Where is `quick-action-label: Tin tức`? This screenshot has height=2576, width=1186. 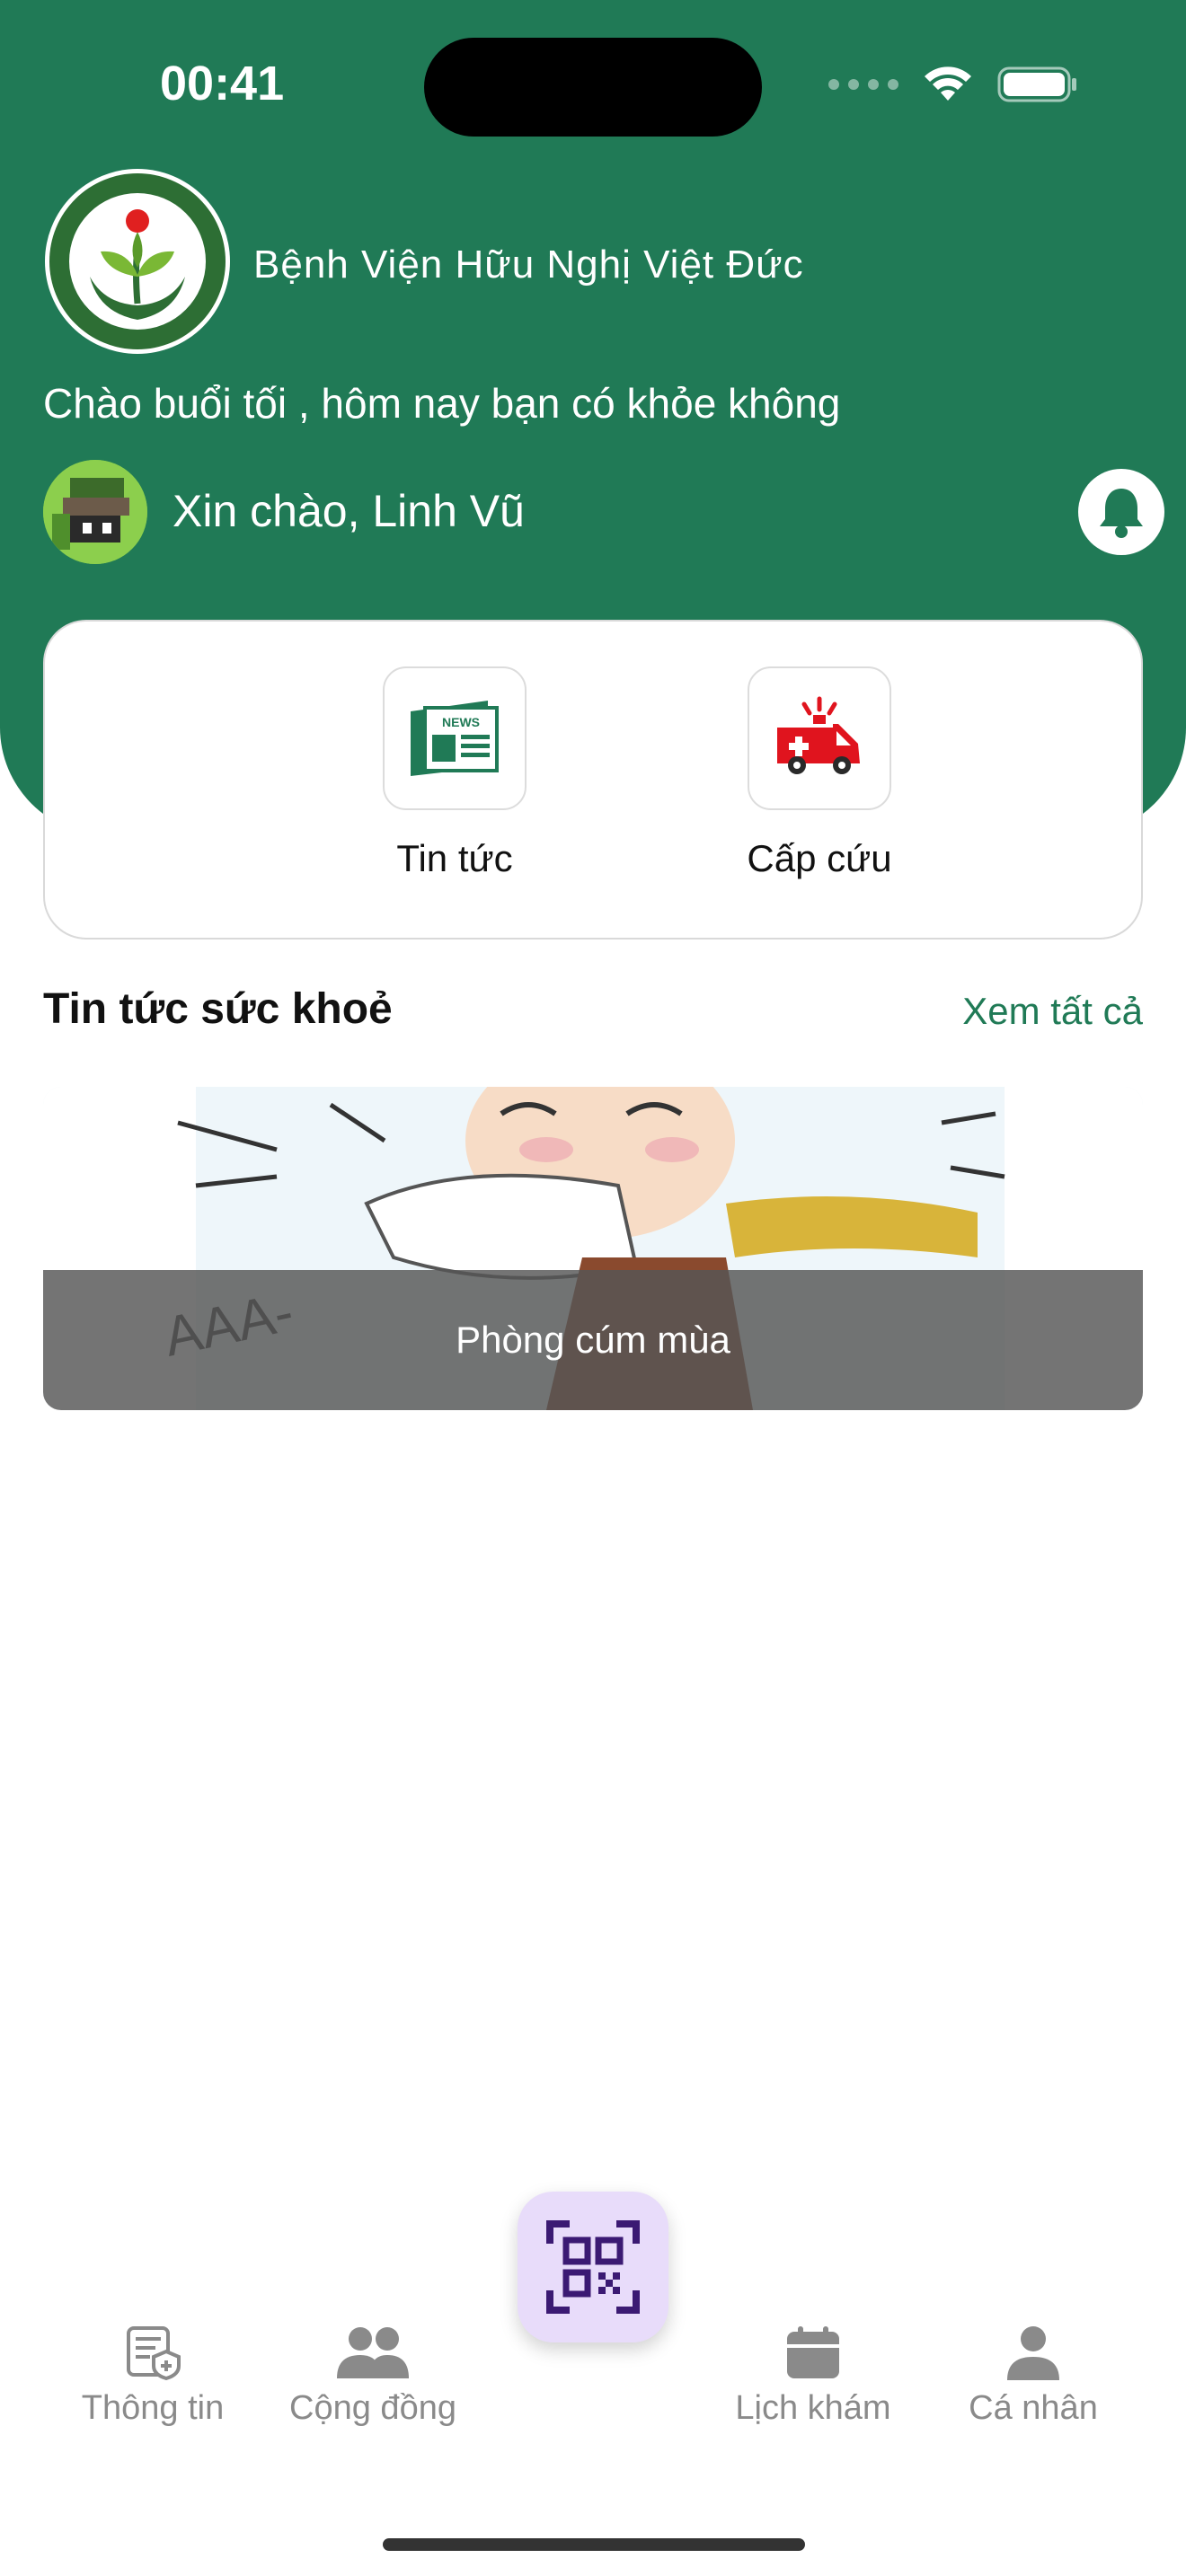 quick-action-label: Tin tức is located at coordinates (454, 858).